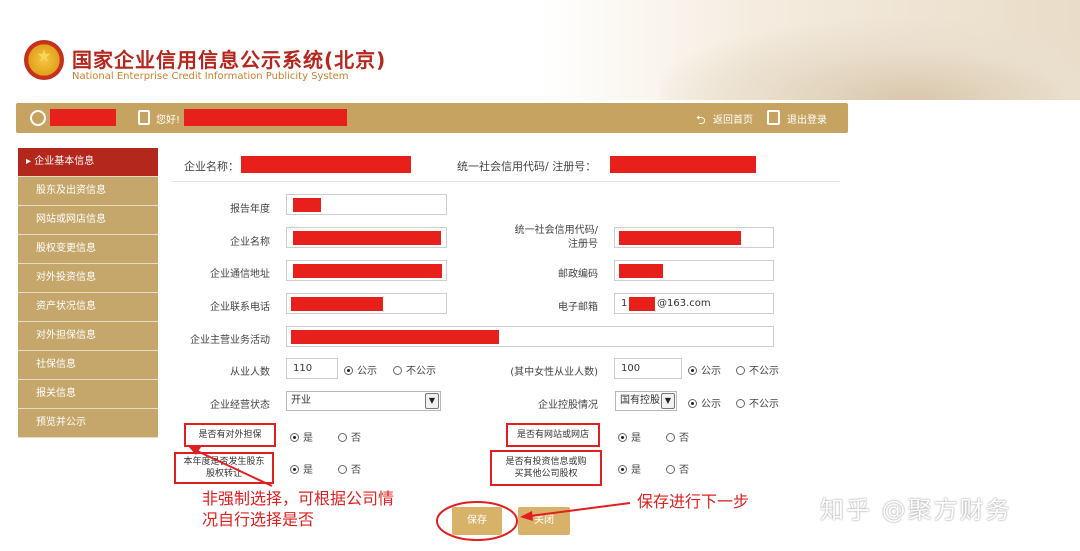  I want to click on email-value-prefix: 1, so click(624, 303).